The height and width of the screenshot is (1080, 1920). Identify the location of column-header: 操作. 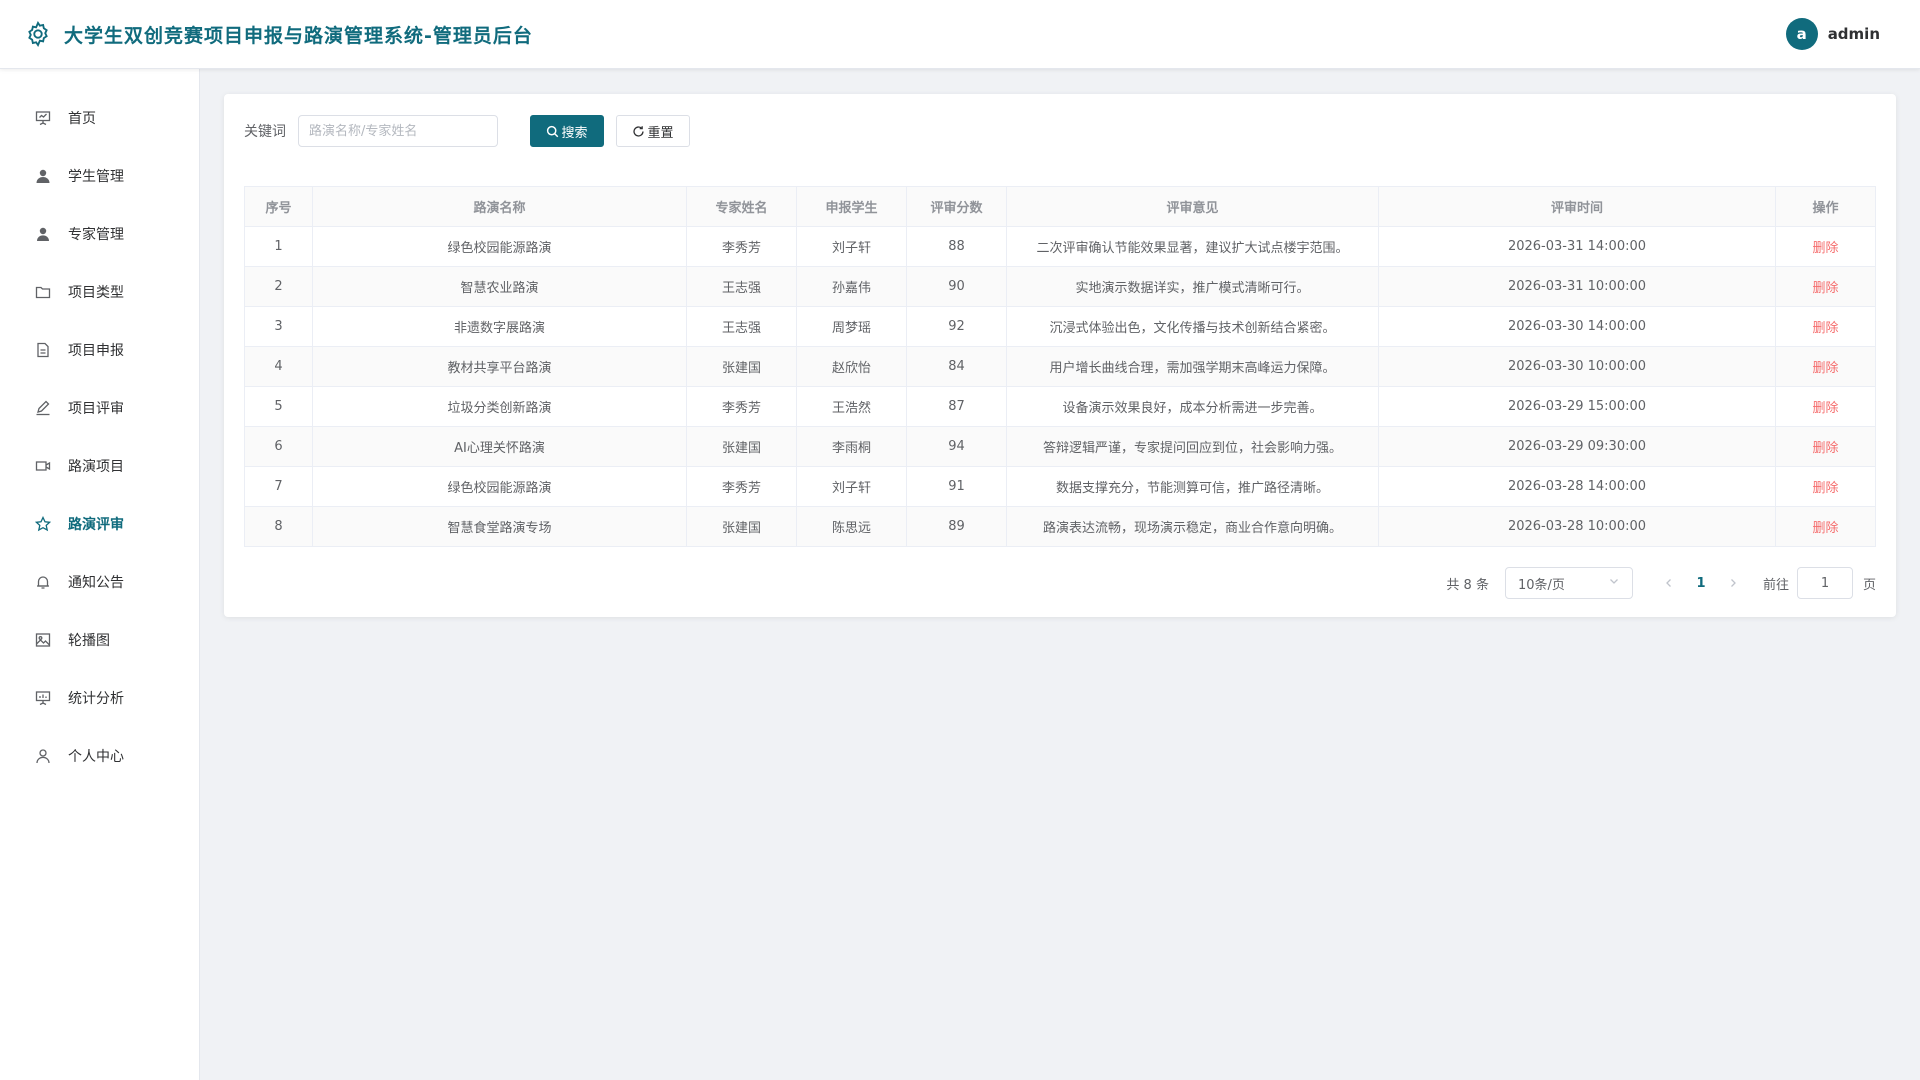
(1825, 206).